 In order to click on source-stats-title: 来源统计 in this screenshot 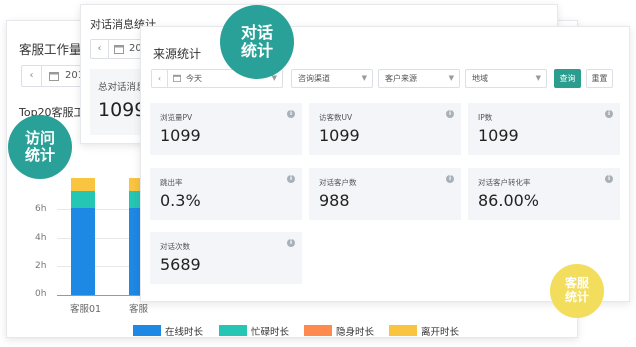, I will do `click(177, 54)`.